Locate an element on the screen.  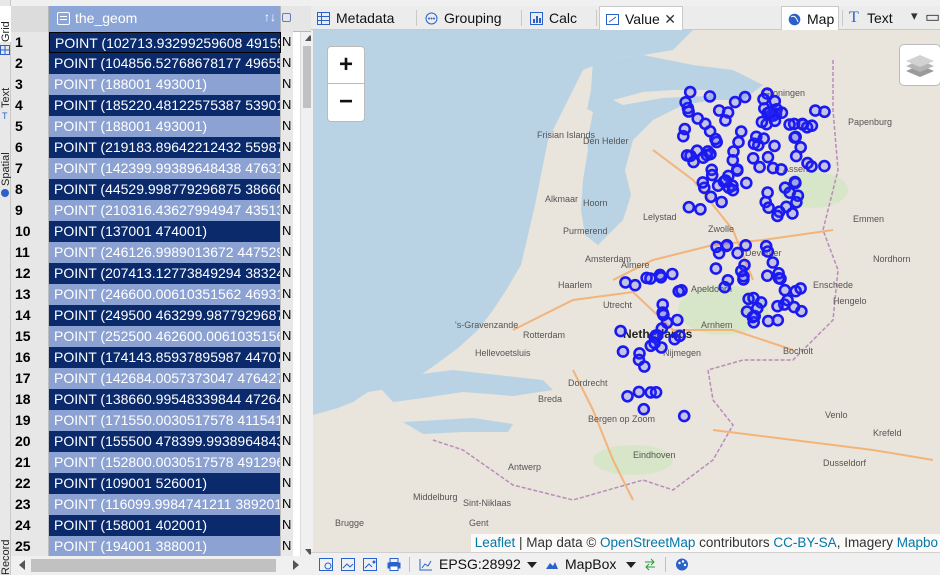
scroll-right-icon is located at coordinates (296, 565).